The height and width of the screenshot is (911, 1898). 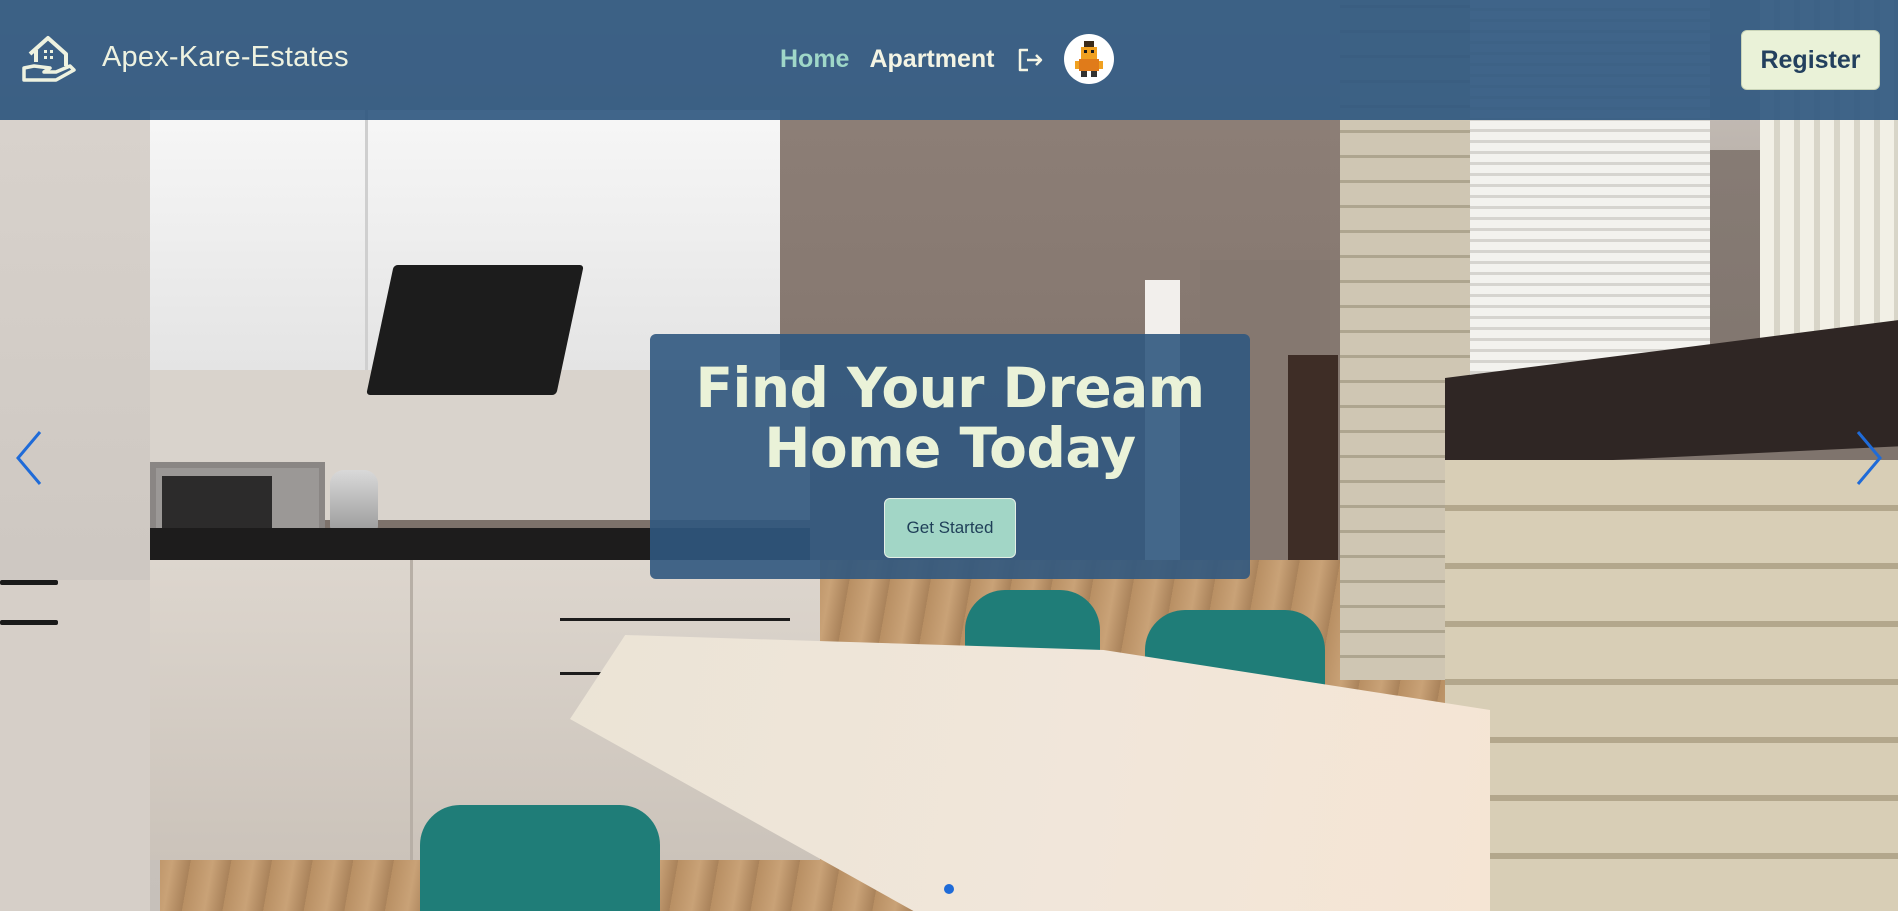 What do you see at coordinates (354, 501) in the screenshot?
I see `kettle` at bounding box center [354, 501].